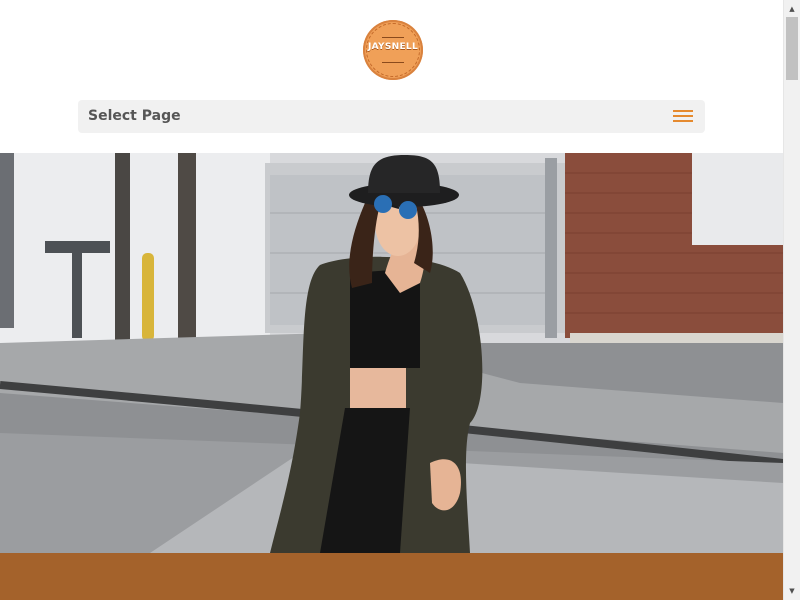 Image resolution: width=800 pixels, height=600 pixels. Describe the element at coordinates (791, 300) in the screenshot. I see `vertical-scrollbar: ▲ ▼` at that location.